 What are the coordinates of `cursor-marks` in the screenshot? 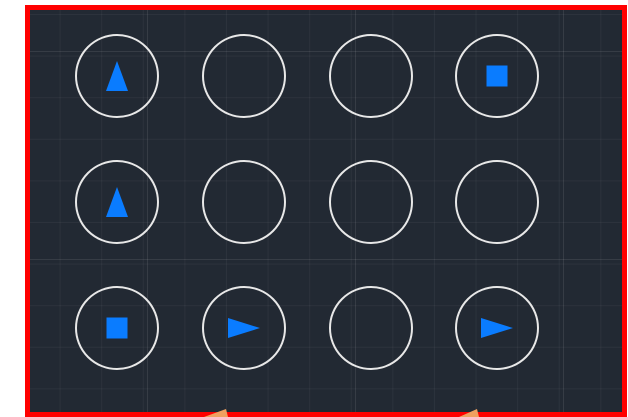 It's located at (341, 413).